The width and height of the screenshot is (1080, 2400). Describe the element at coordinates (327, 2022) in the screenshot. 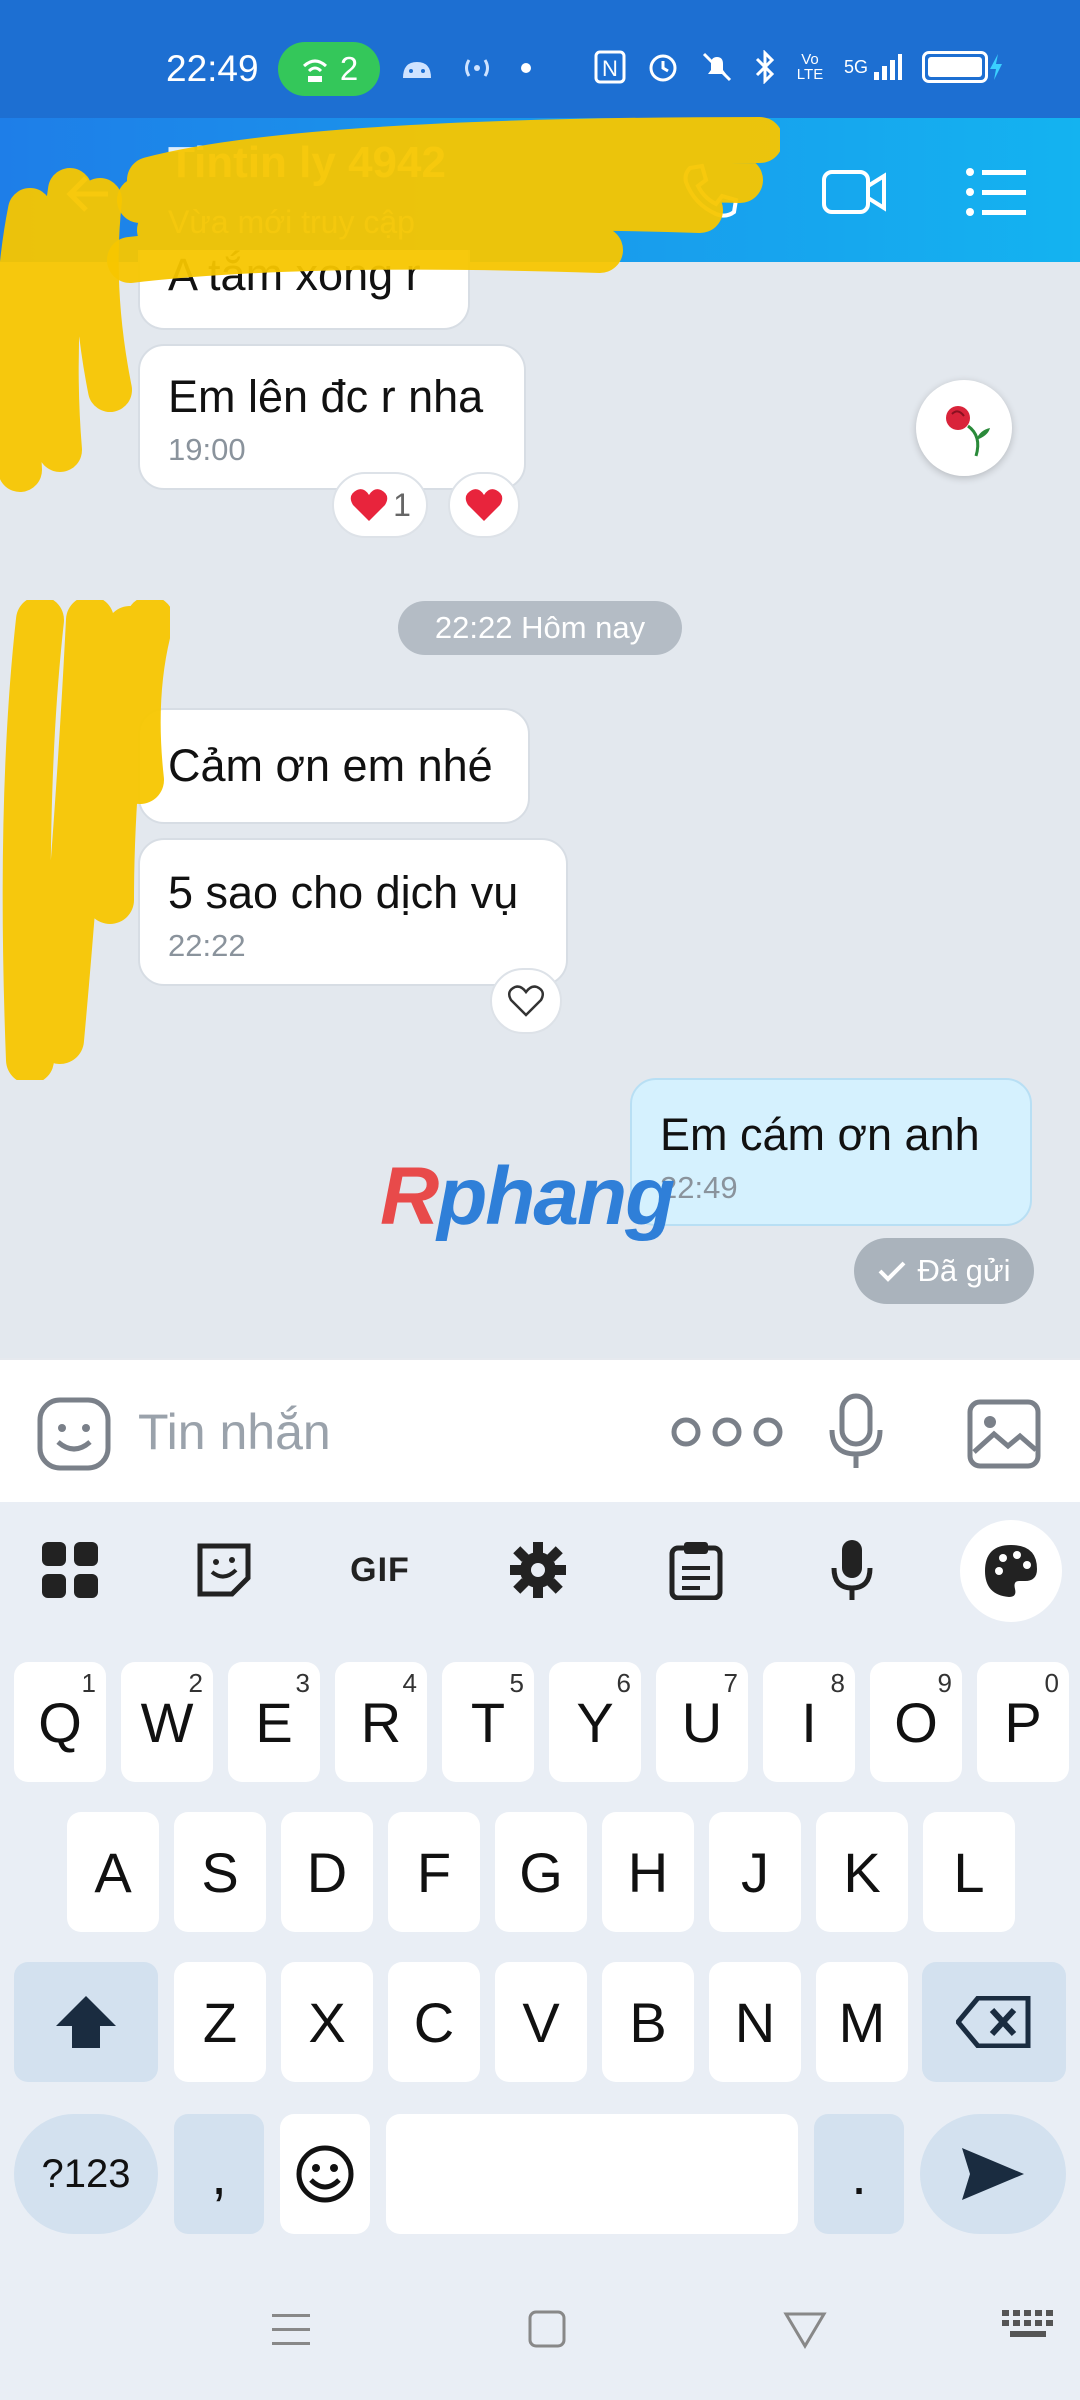

I see `key-x: X` at that location.